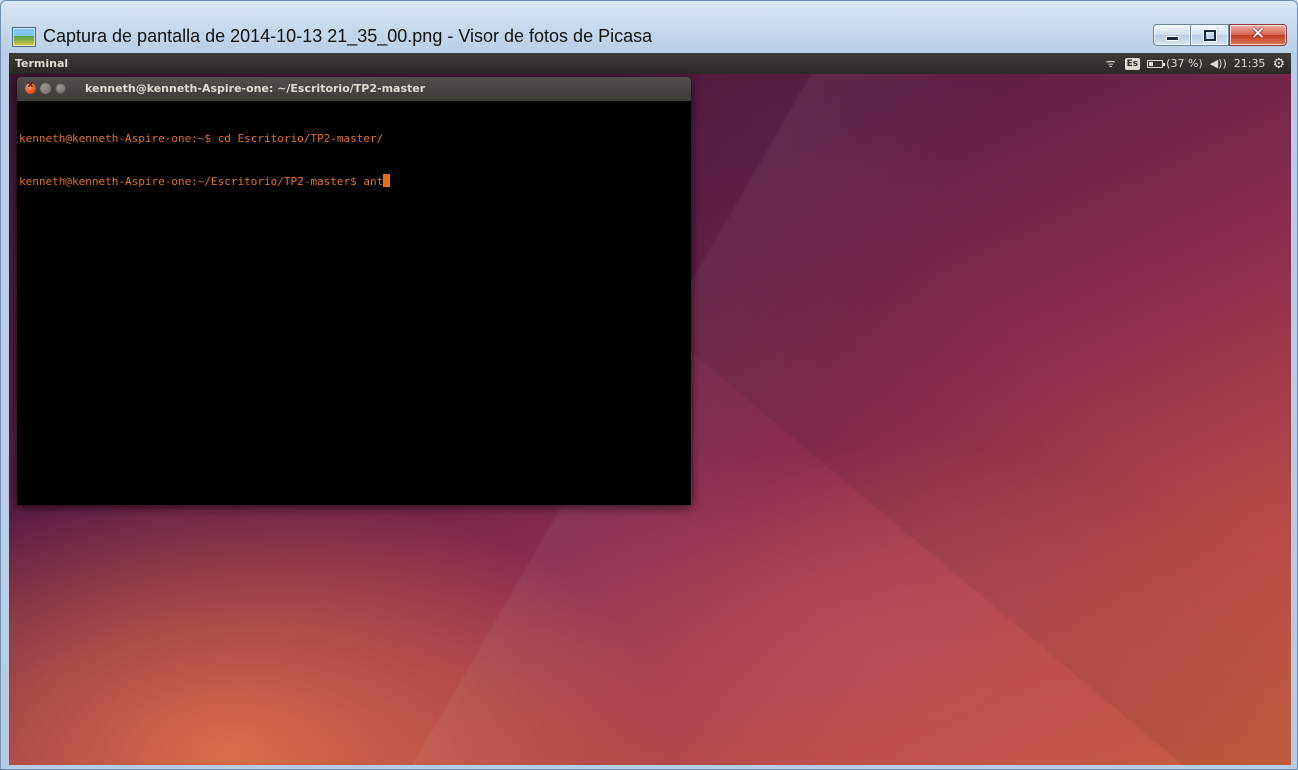  Describe the element at coordinates (60, 88) in the screenshot. I see `terminal-maximize-icon` at that location.